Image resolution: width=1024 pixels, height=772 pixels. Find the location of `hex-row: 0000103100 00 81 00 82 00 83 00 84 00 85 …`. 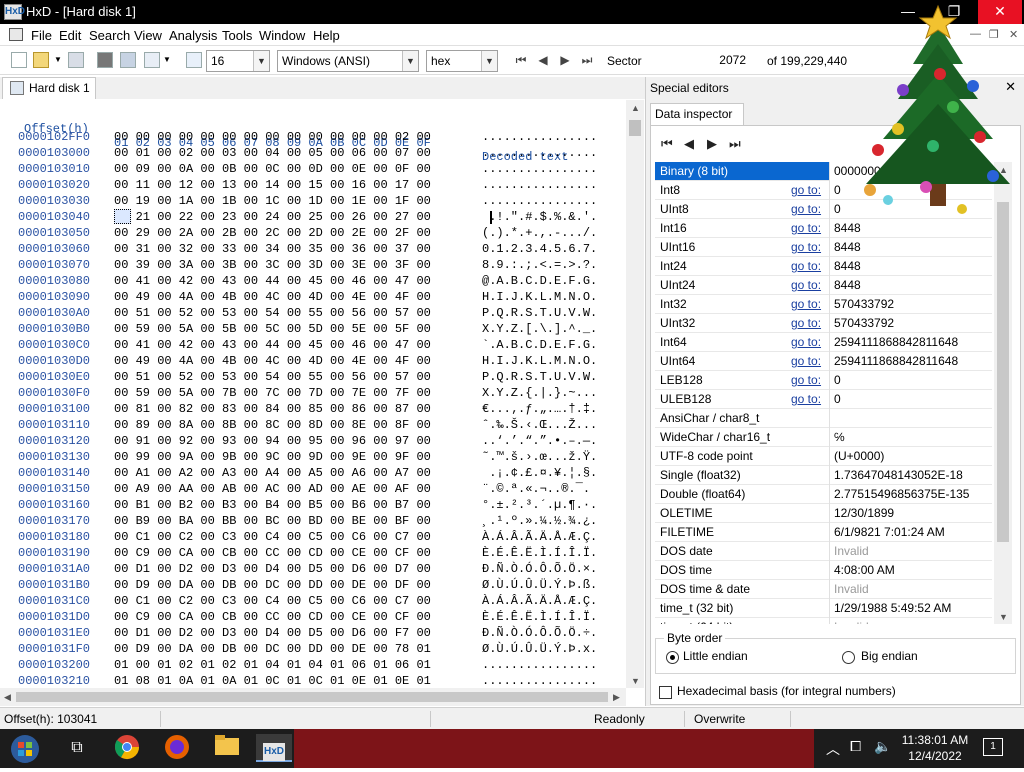

hex-row: 0000103100 00 81 00 82 00 83 00 84 00 85 … is located at coordinates (313, 410).